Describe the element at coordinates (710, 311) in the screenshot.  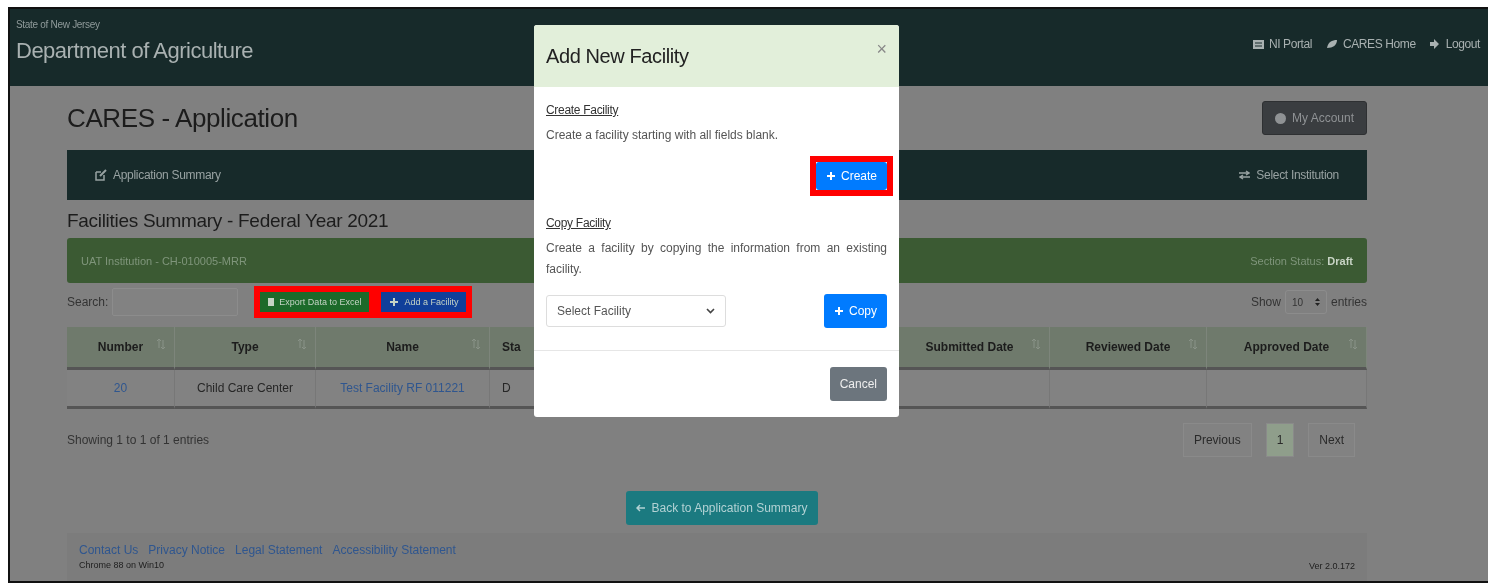
I see `chevron-down-icon` at that location.